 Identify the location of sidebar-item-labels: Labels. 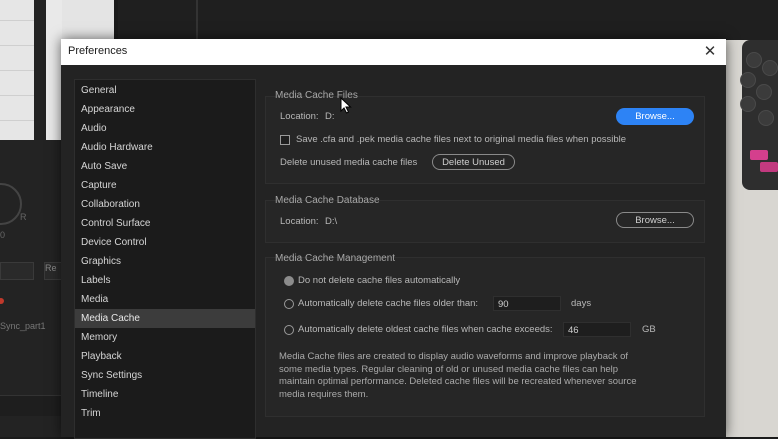
(165, 280).